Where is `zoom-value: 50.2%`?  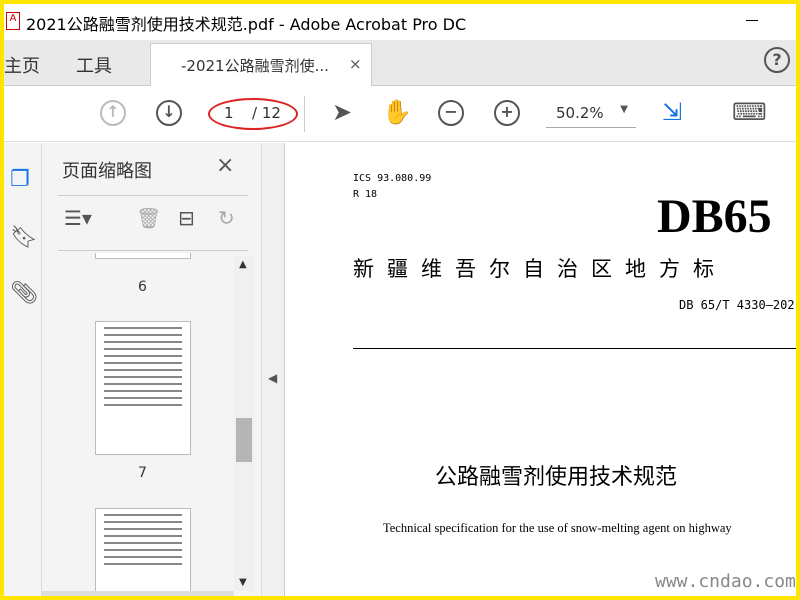
zoom-value: 50.2% is located at coordinates (580, 113).